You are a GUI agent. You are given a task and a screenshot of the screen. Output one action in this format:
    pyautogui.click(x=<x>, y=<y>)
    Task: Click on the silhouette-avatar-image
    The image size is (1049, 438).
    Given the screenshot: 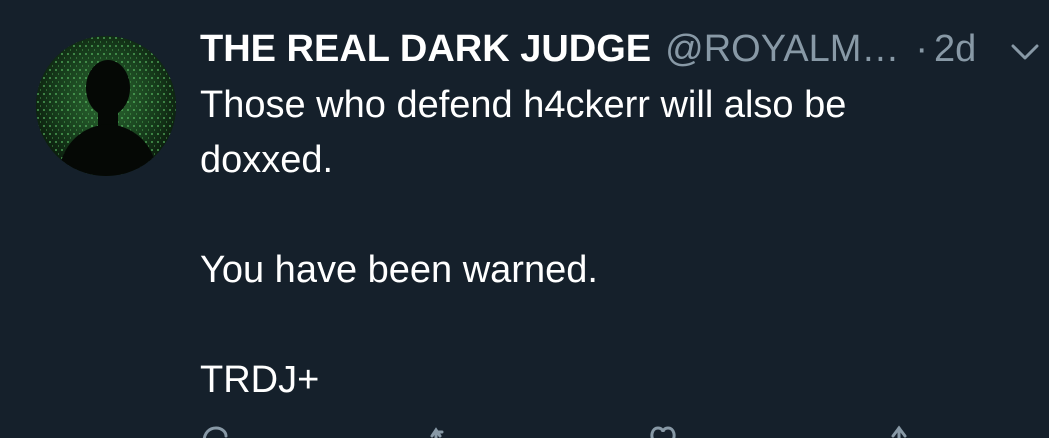 What is the action you would take?
    pyautogui.click(x=106, y=106)
    